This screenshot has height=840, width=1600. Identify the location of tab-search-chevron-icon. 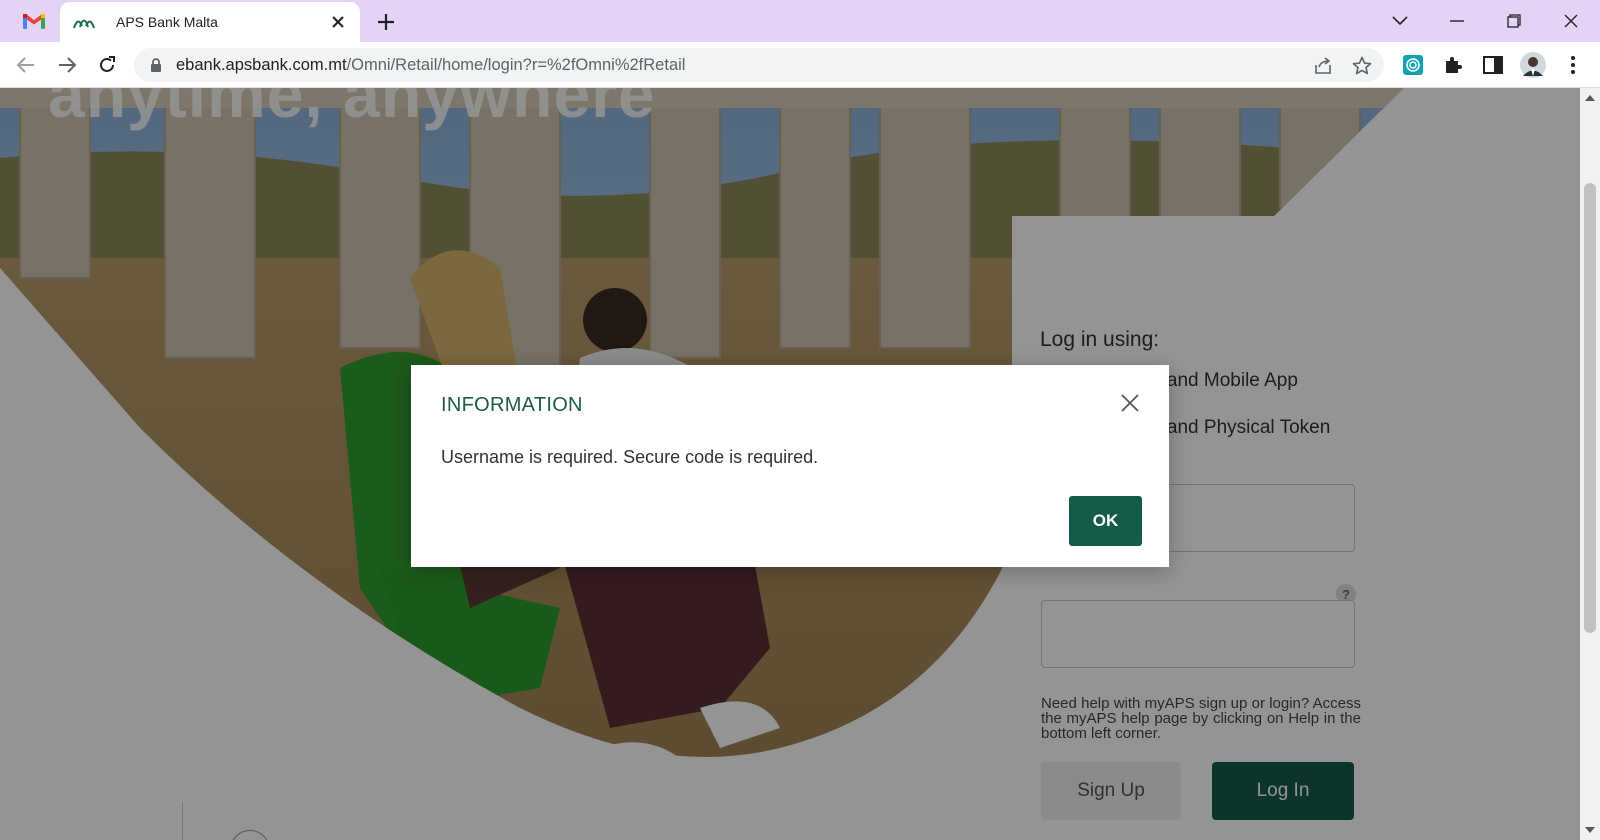
(1400, 21).